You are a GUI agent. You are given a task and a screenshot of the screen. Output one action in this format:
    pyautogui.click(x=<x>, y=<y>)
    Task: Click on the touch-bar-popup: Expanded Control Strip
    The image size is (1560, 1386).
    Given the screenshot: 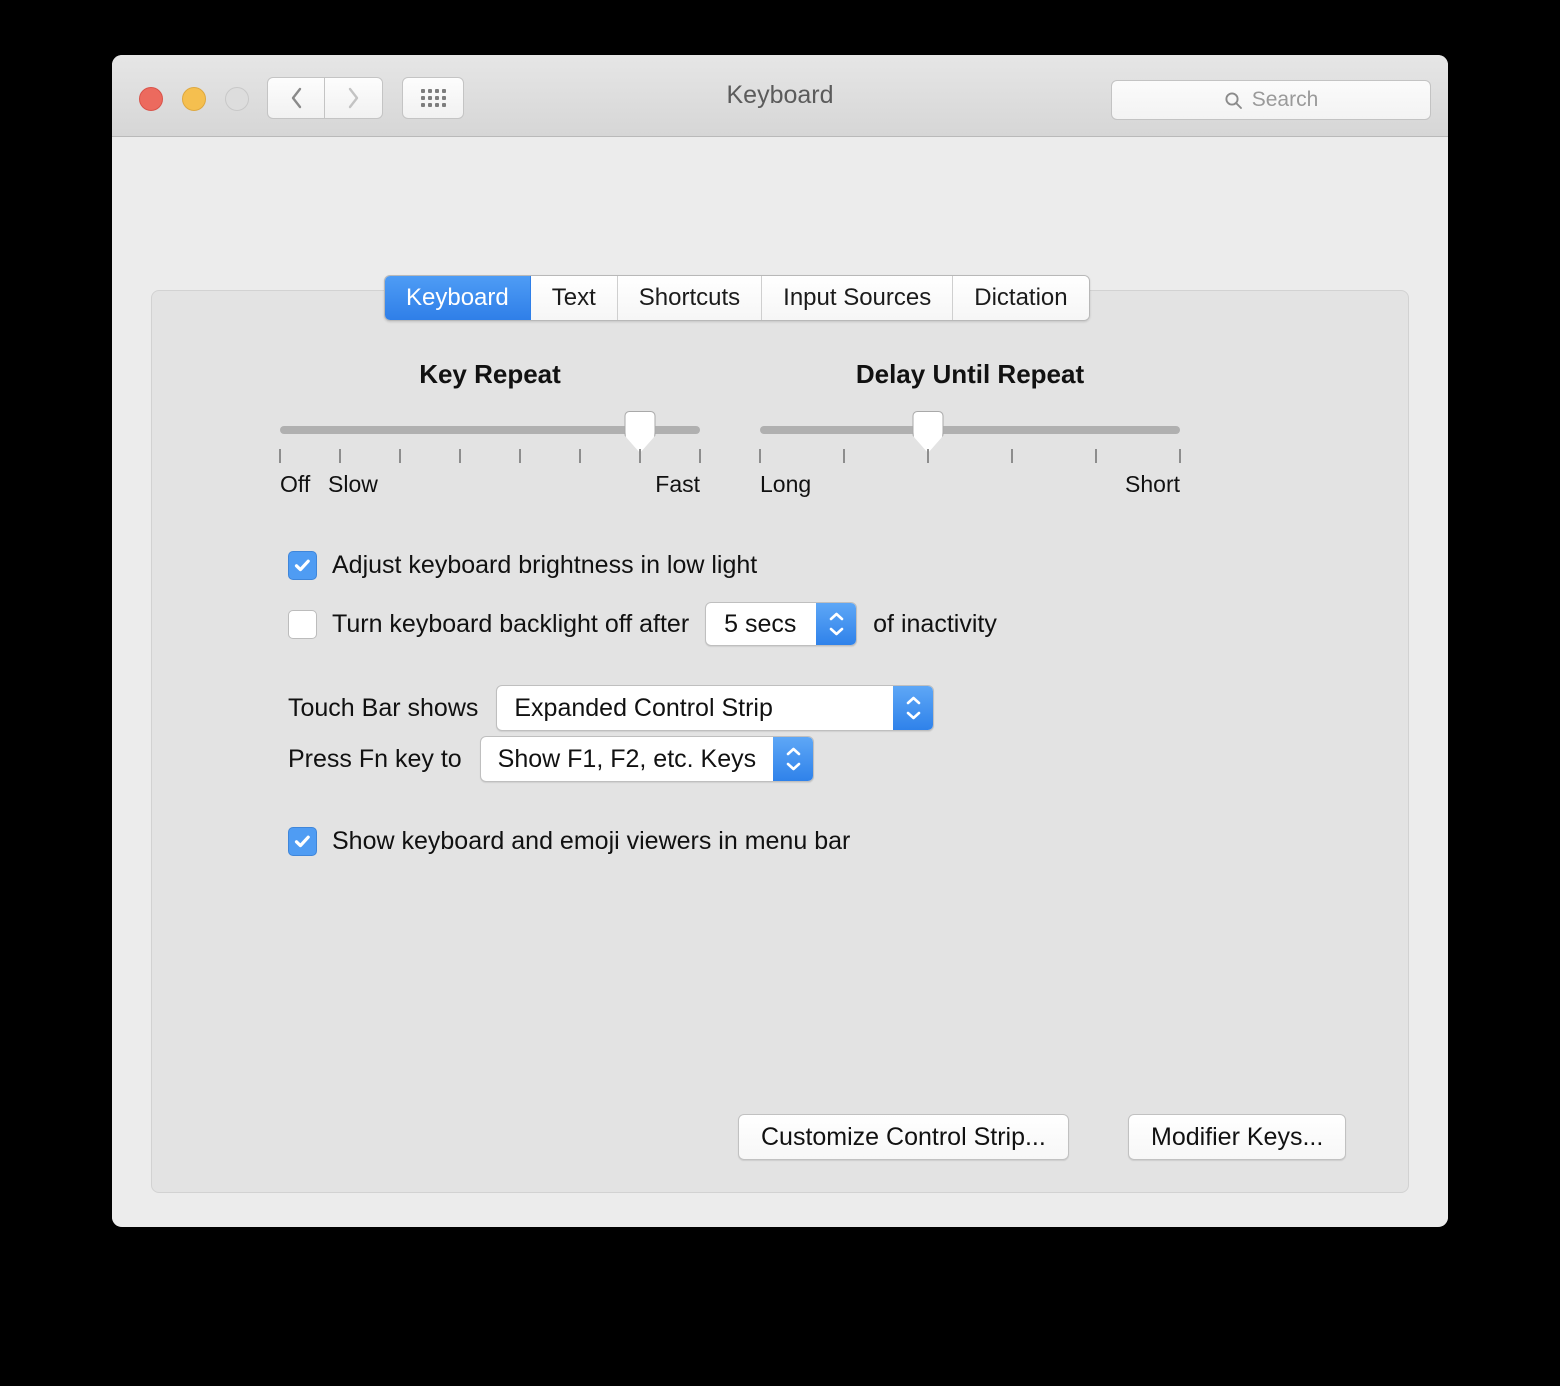 What is the action you would take?
    pyautogui.click(x=715, y=708)
    